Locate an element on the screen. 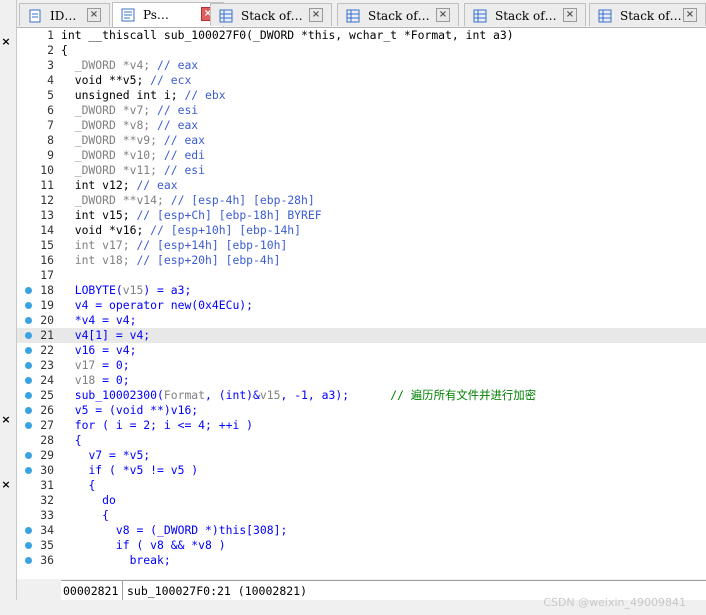 This screenshot has height=615, width=706. status-separator is located at coordinates (122, 591).